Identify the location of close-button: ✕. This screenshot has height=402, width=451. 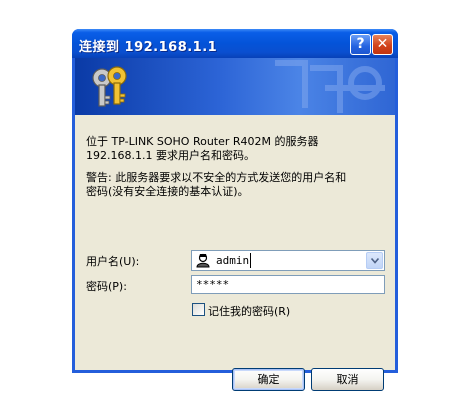
(382, 44).